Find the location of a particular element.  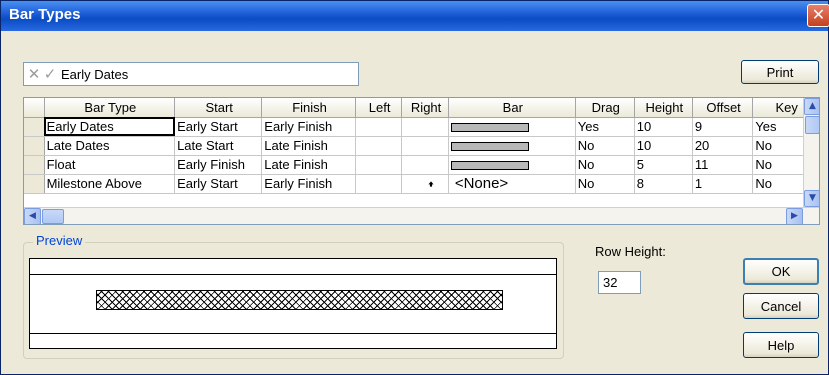

row-height-input is located at coordinates (619, 282).